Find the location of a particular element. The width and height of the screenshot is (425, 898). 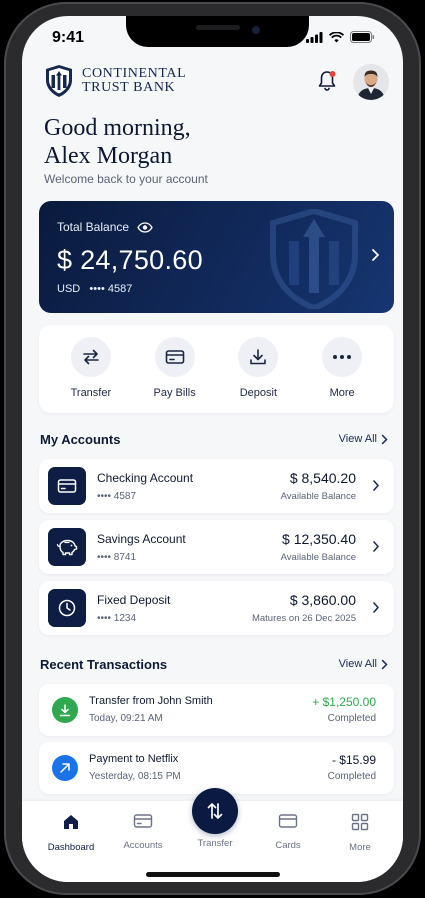

home-indicator is located at coordinates (213, 874).